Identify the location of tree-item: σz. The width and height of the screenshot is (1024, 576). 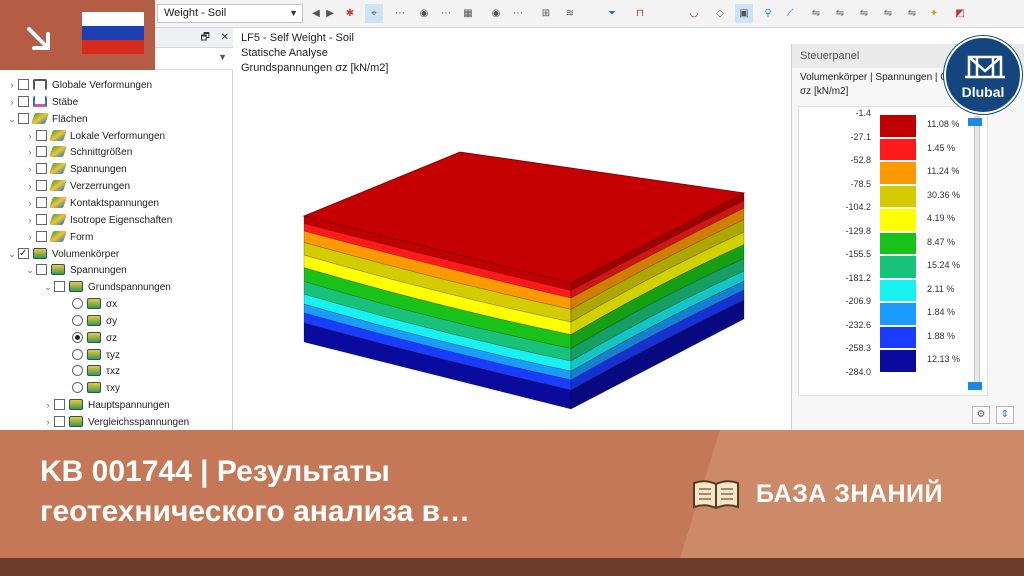
(88, 338).